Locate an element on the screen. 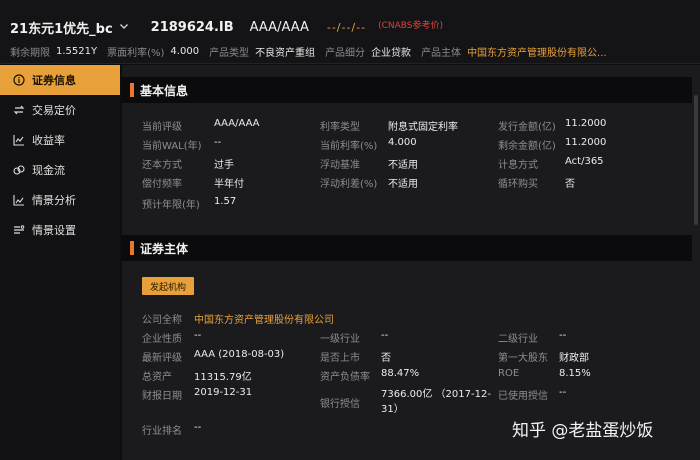  sidebar-item-scenario-analysis: 情景分析 is located at coordinates (60, 200).